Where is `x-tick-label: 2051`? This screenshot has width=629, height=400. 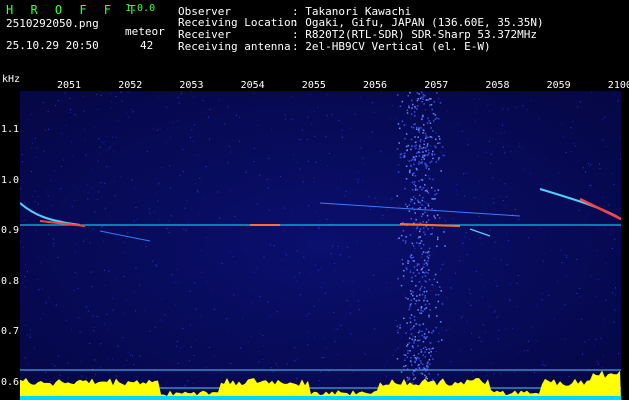
x-tick-label: 2051 is located at coordinates (69, 85).